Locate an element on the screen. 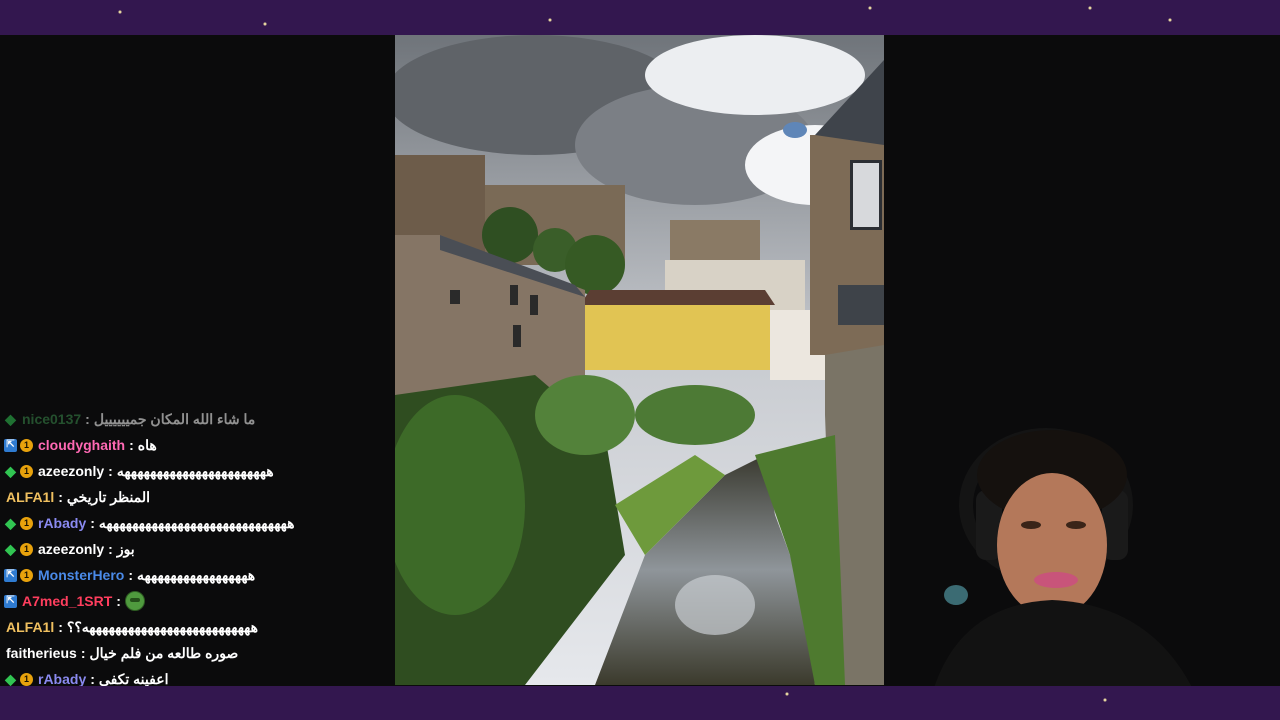  webcam-feed is located at coordinates (1093, 570).